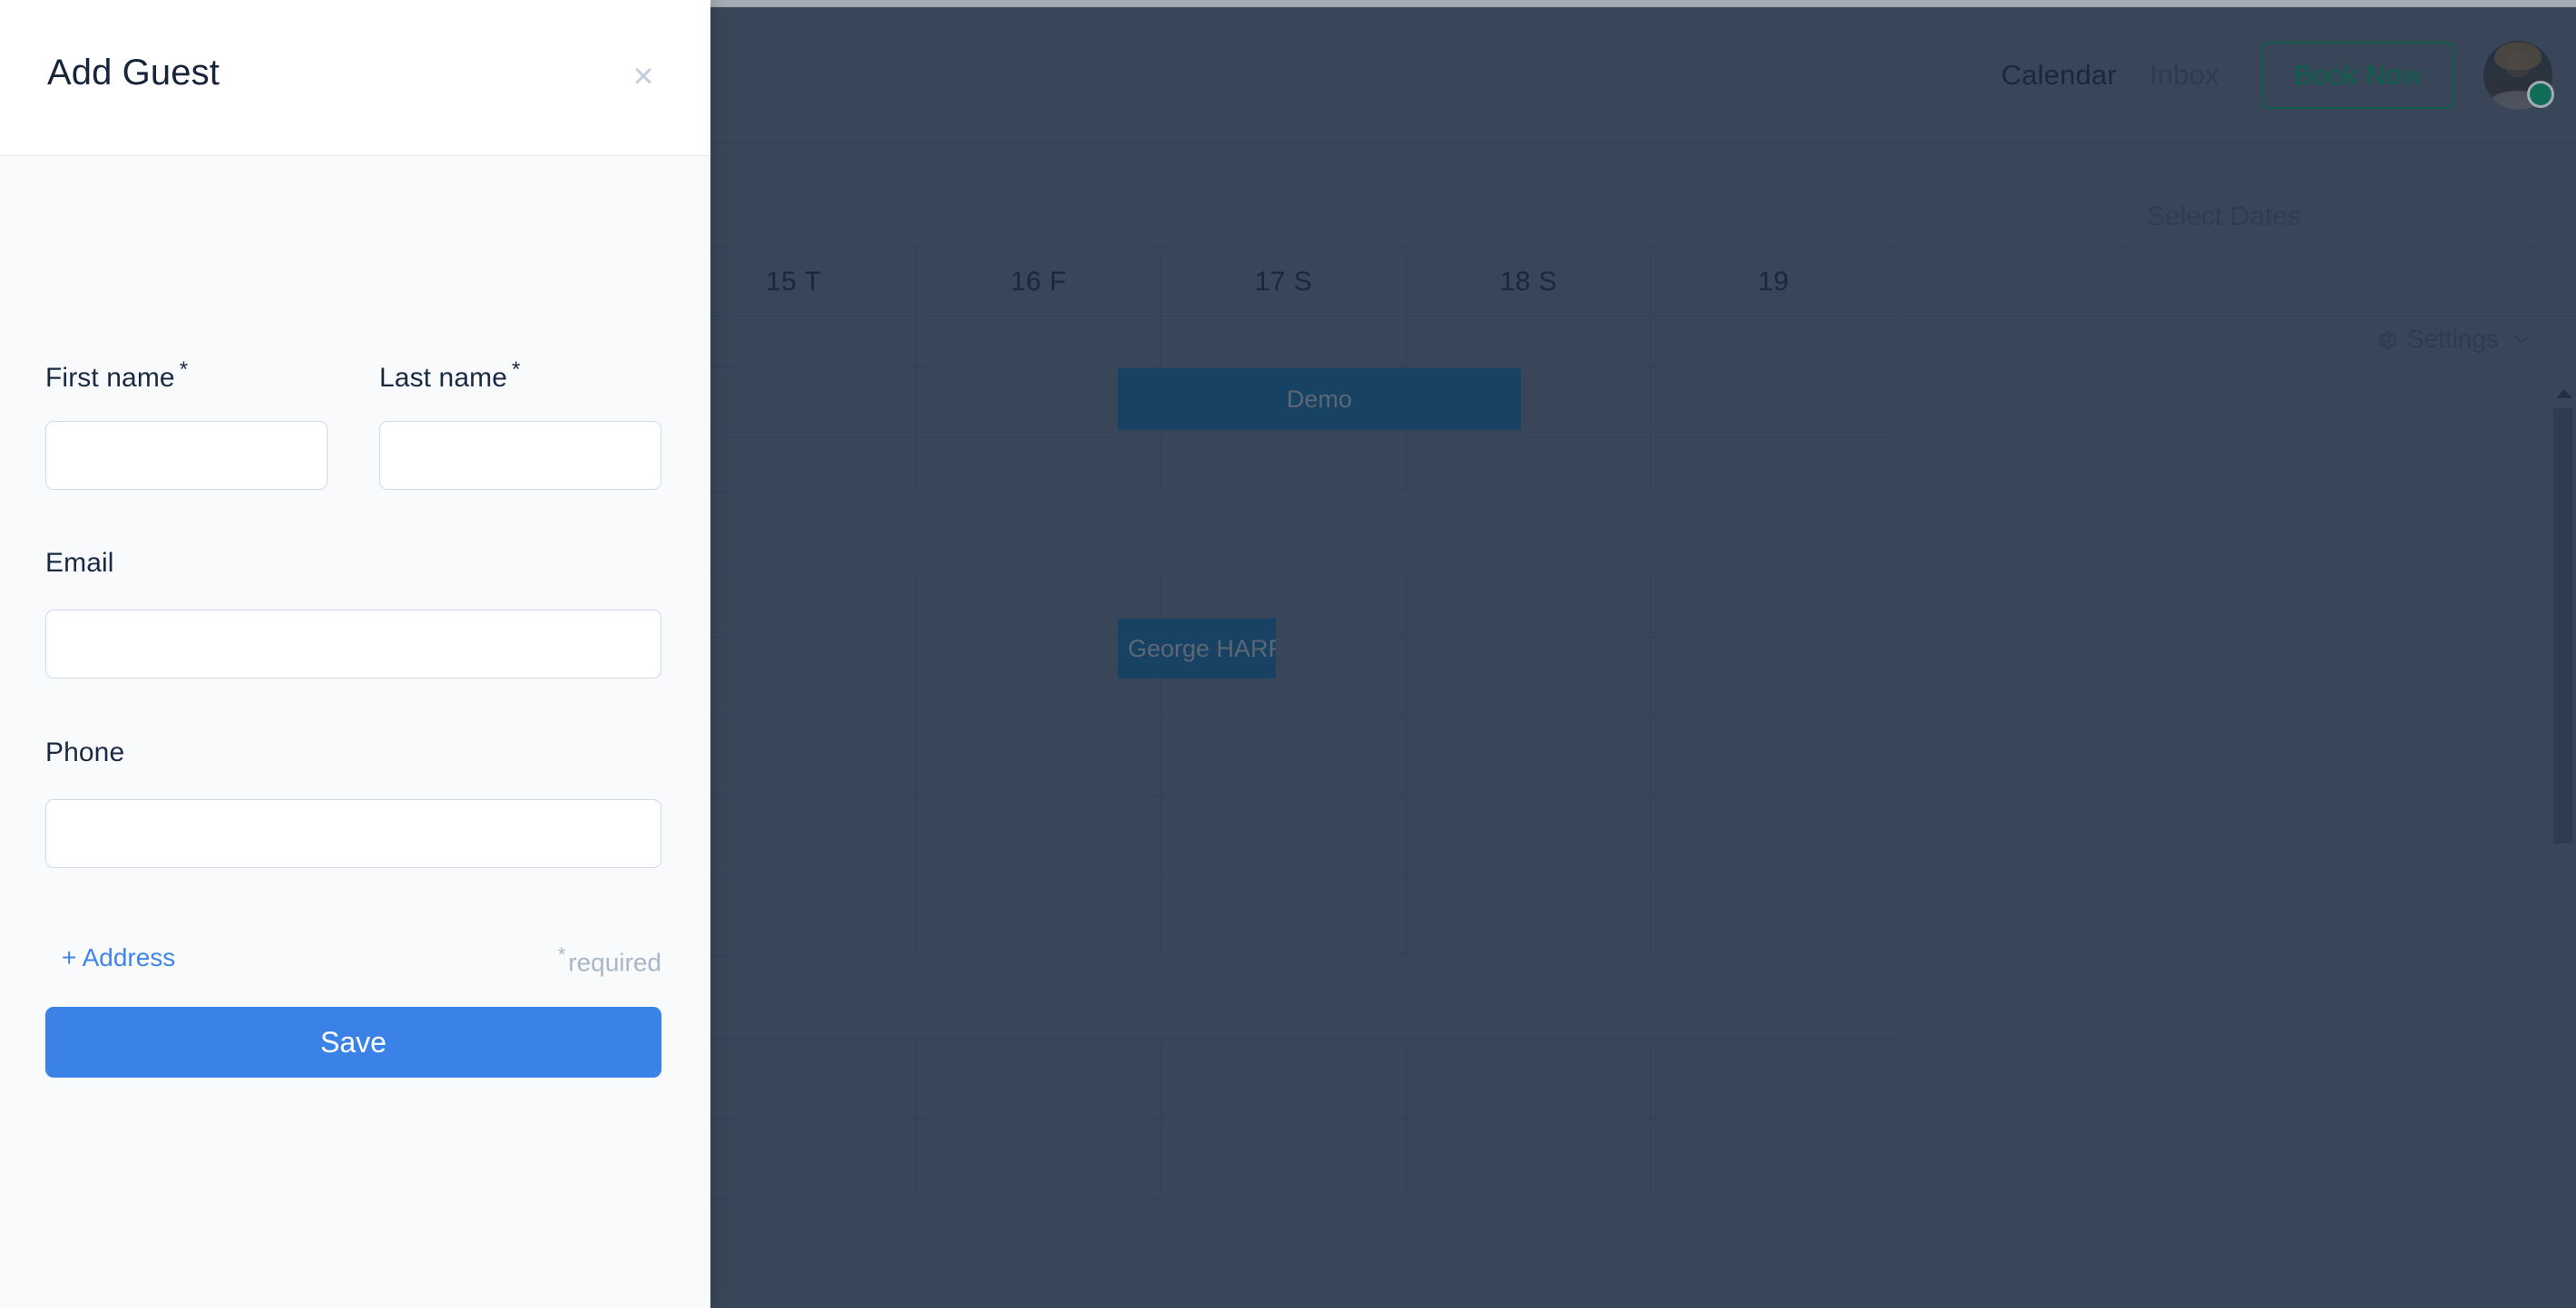 The image size is (2576, 1308). I want to click on first-name-required-mark: *, so click(184, 370).